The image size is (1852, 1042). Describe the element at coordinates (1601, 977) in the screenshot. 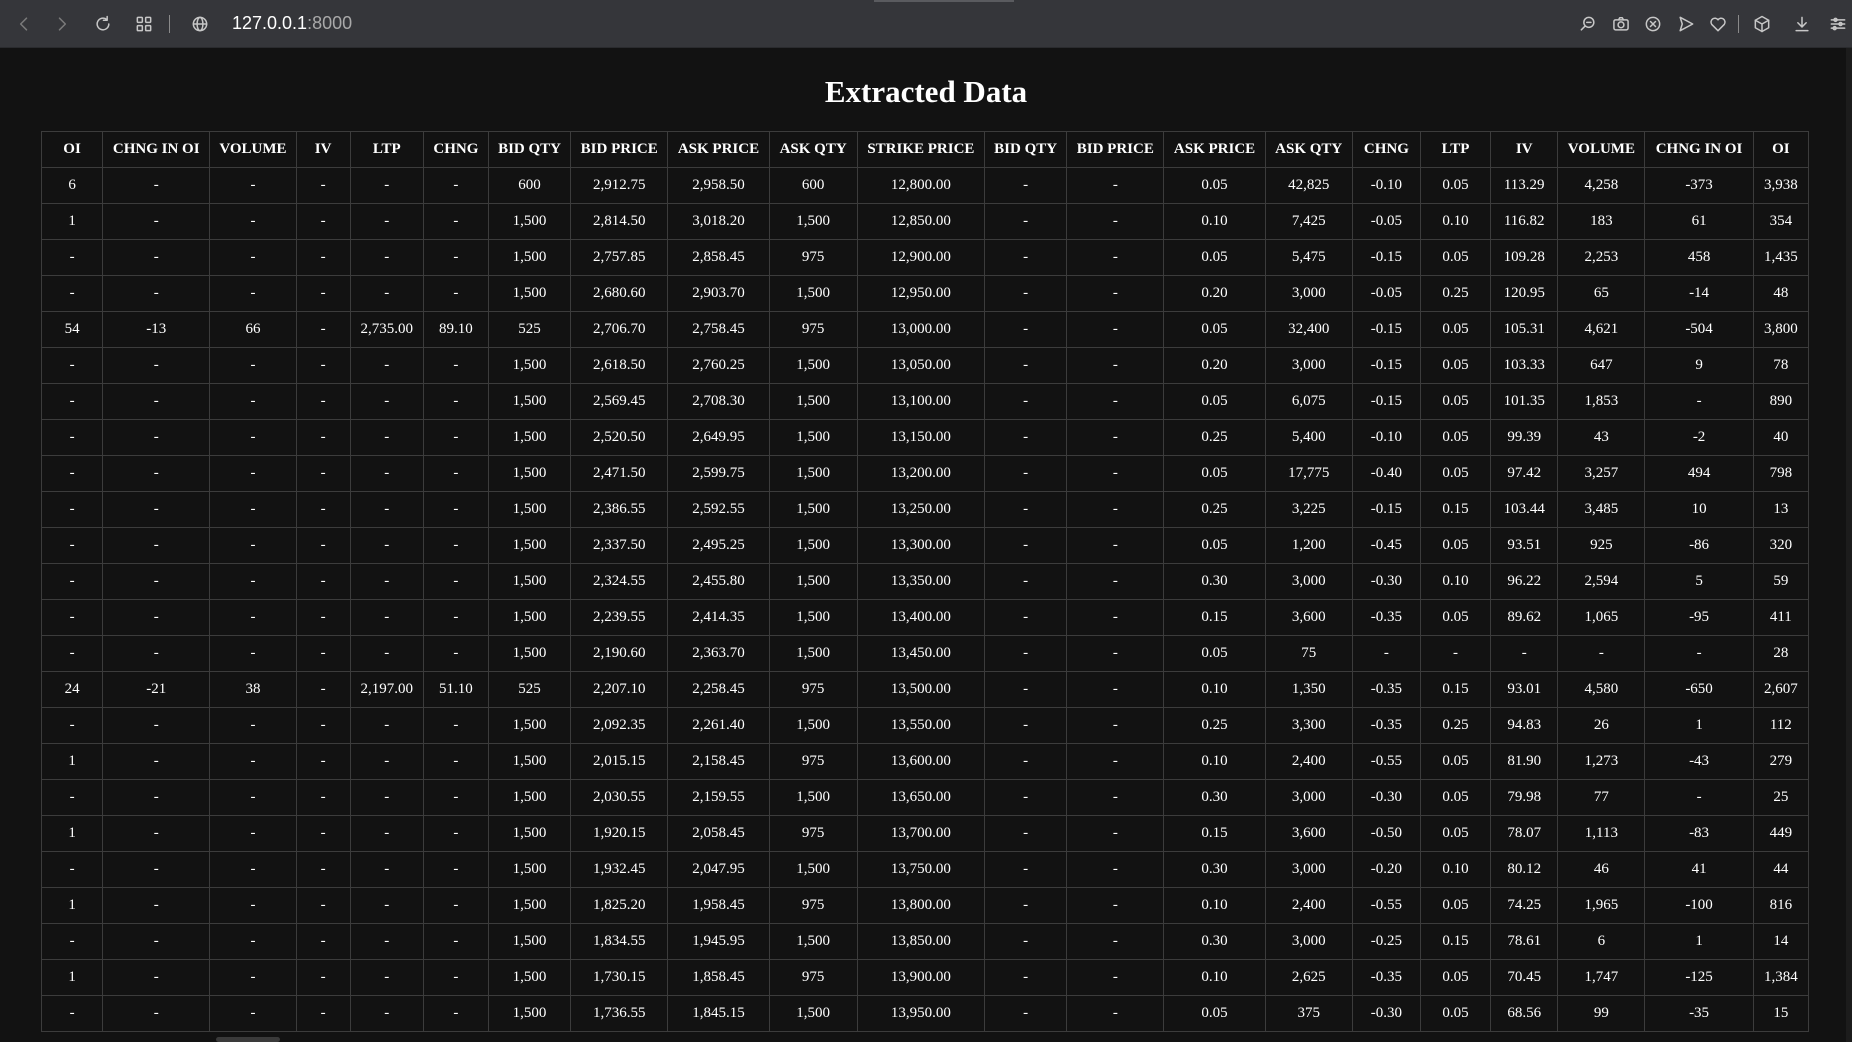

I see `table-cell: 1,747` at that location.